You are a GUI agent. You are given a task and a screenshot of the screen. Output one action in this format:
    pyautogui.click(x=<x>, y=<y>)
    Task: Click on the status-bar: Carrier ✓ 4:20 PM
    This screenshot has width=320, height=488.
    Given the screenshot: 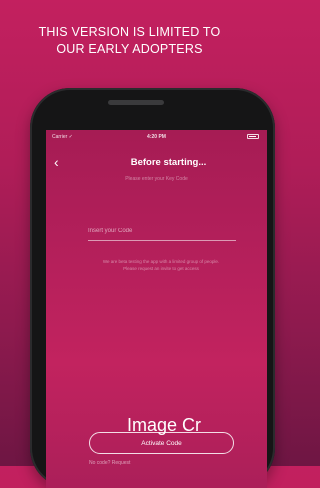 What is the action you would take?
    pyautogui.click(x=156, y=137)
    